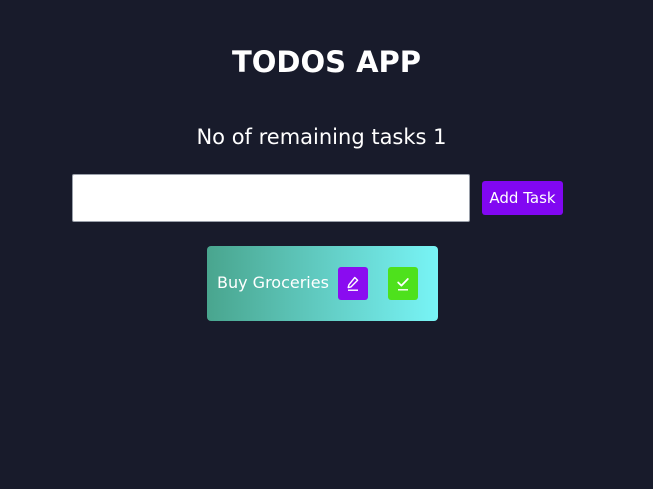  I want to click on todo-item: Buy Groceries, so click(322, 283).